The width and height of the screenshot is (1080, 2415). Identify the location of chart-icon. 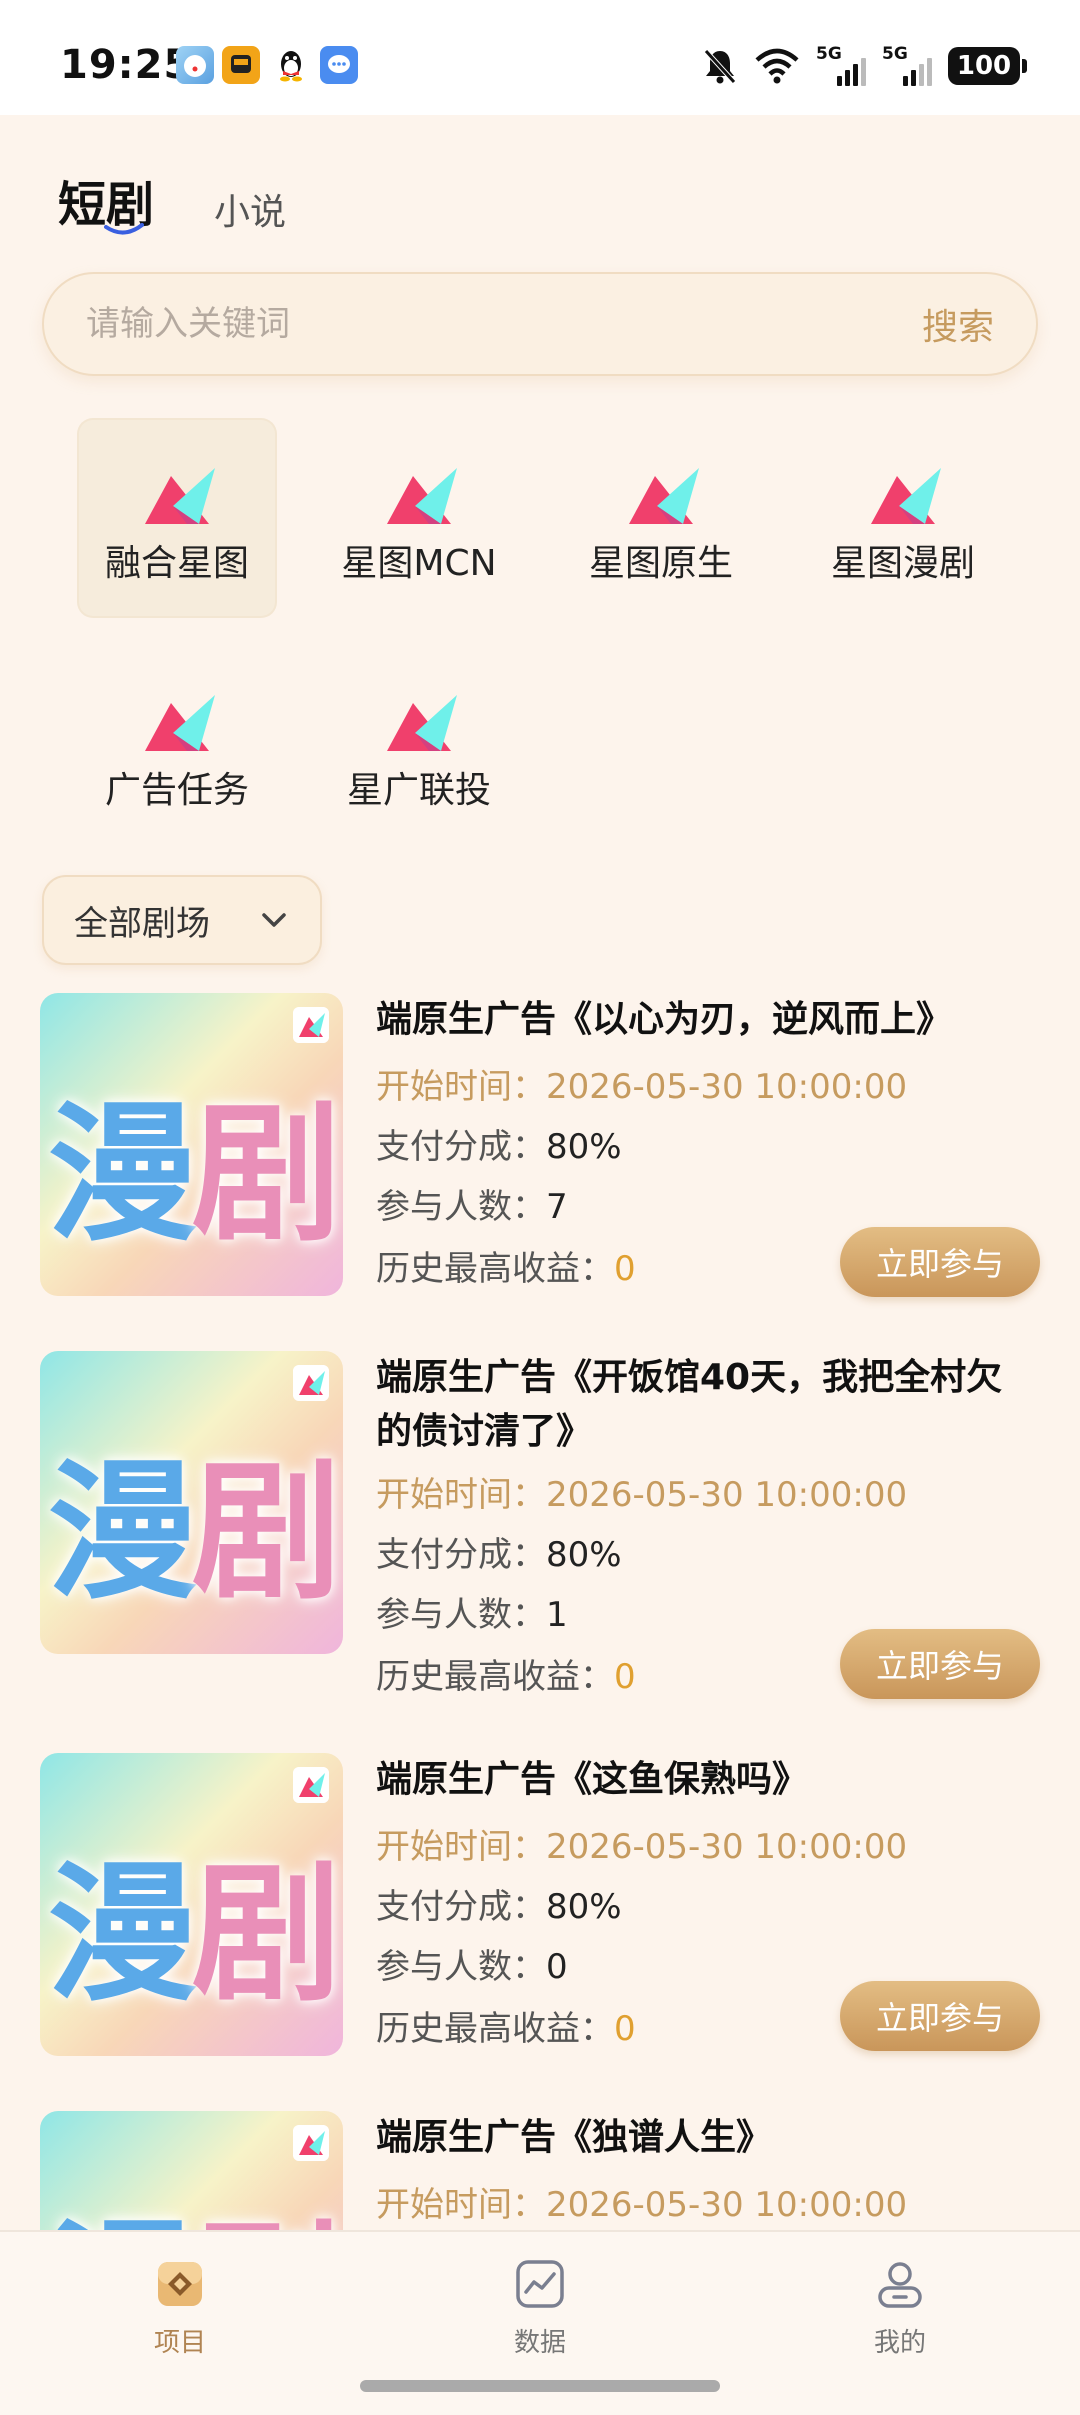
(540, 2284).